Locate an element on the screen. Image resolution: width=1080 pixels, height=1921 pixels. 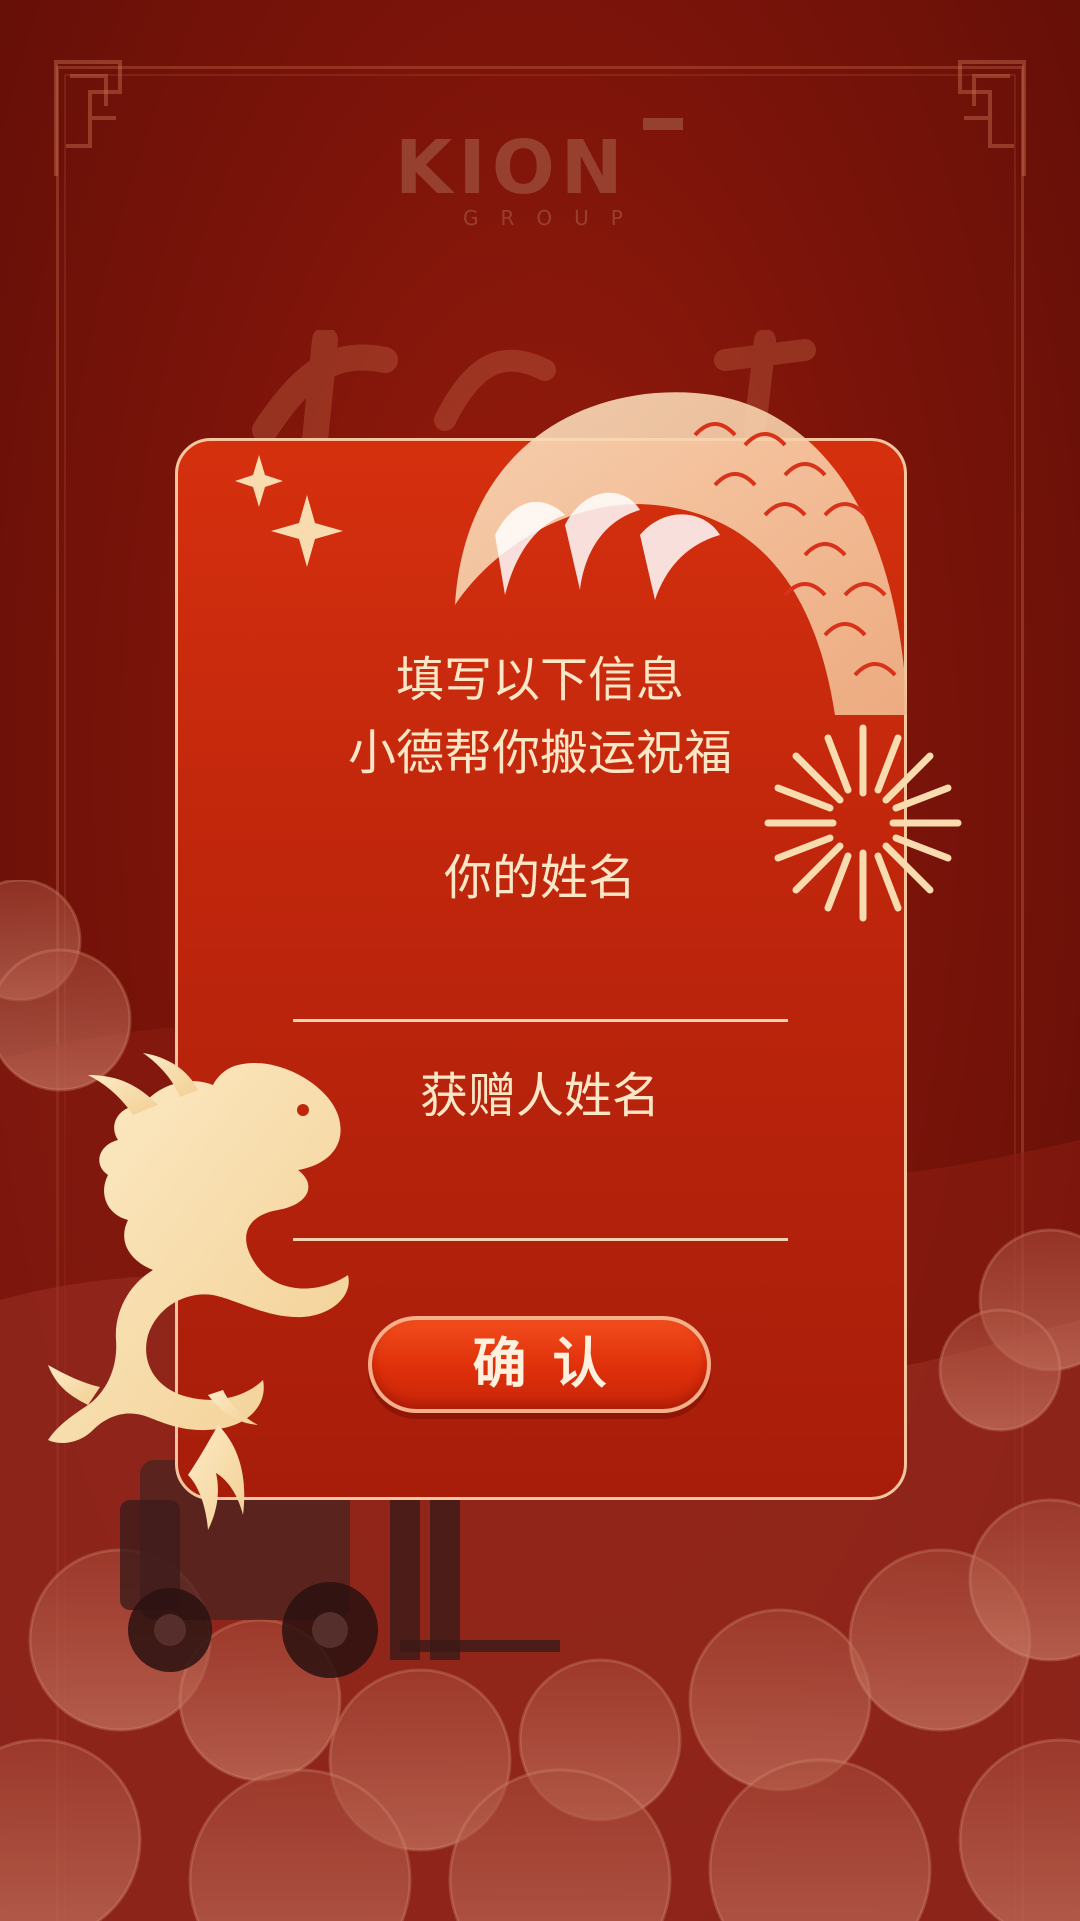
logo-name: KION is located at coordinates (512, 168).